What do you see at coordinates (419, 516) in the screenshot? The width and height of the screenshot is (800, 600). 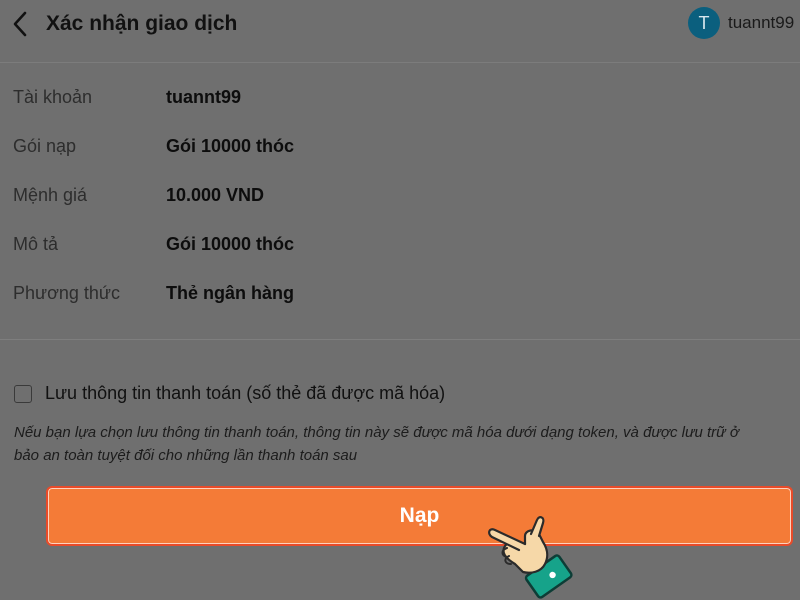 I see `top-up-button: Nạp` at bounding box center [419, 516].